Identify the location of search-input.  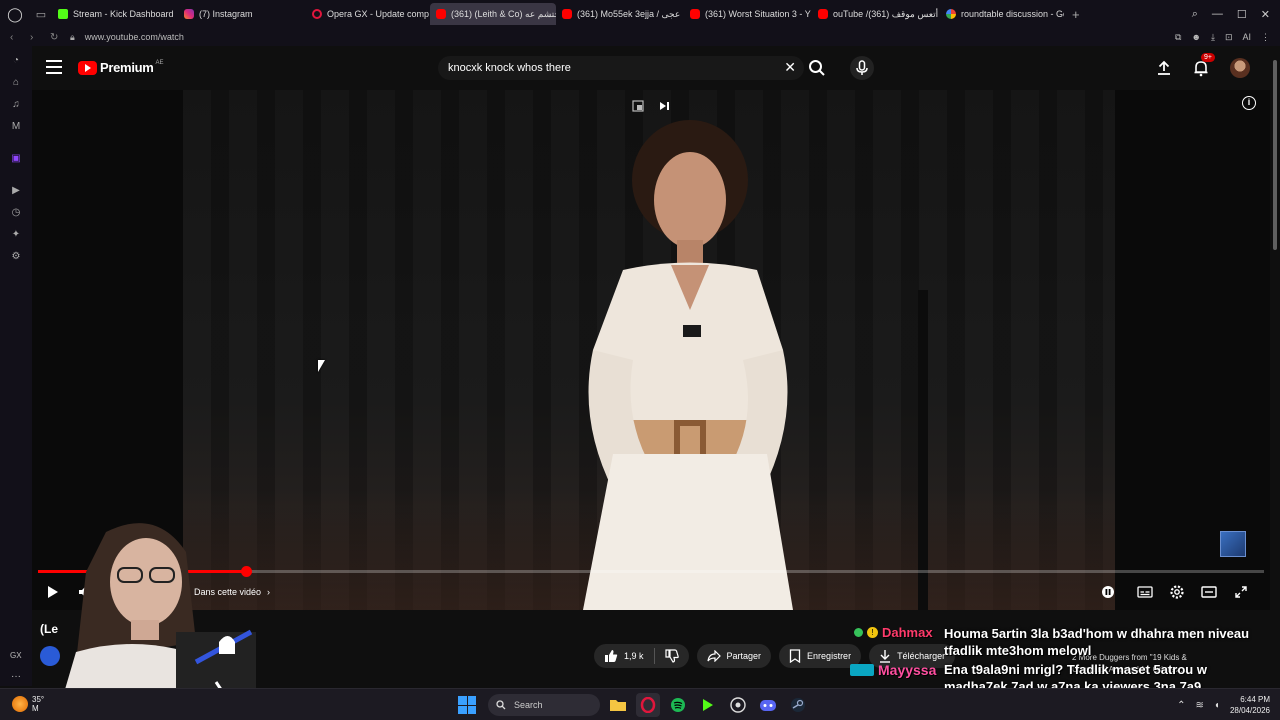
(608, 68).